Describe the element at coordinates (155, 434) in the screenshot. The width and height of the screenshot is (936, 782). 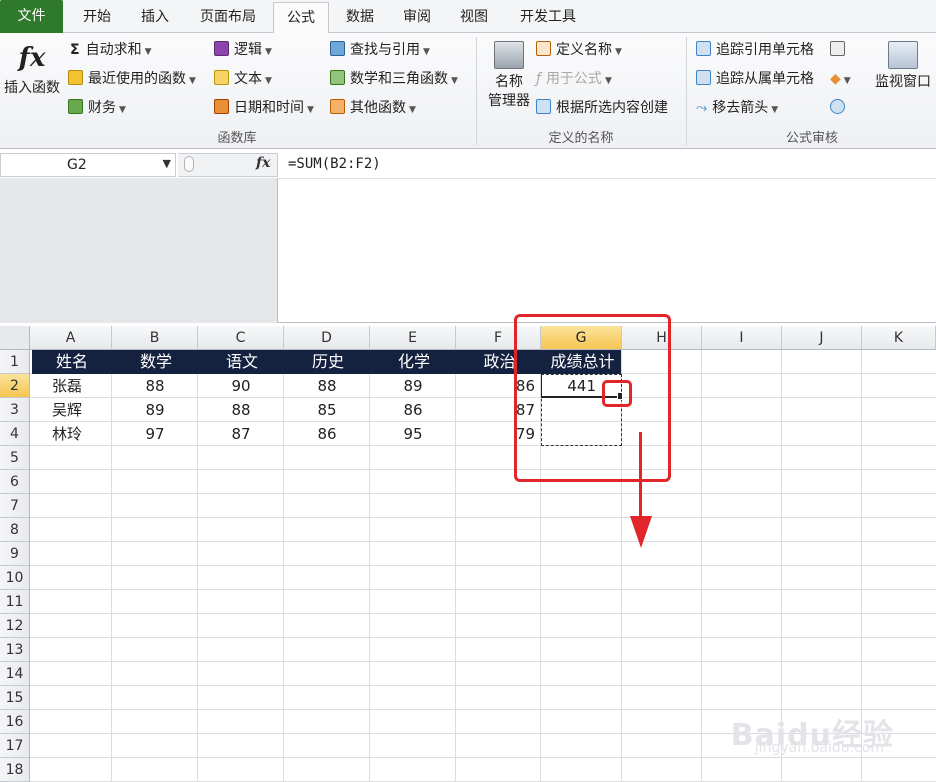
I see `cell-score: 97` at that location.